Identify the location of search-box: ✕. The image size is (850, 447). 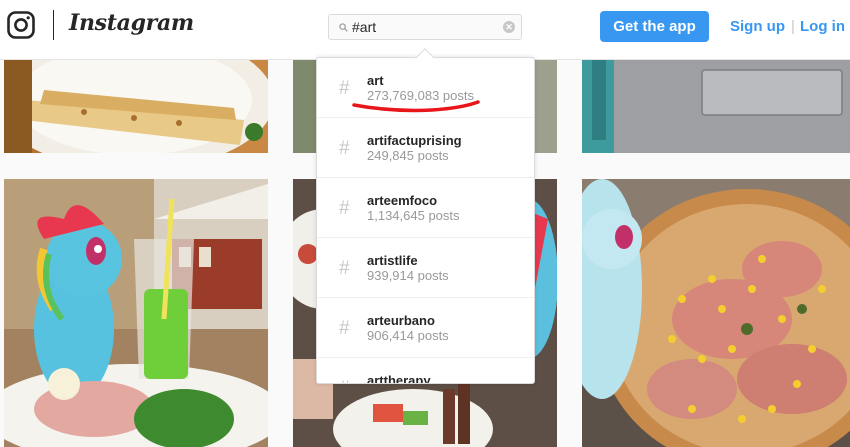
(425, 27).